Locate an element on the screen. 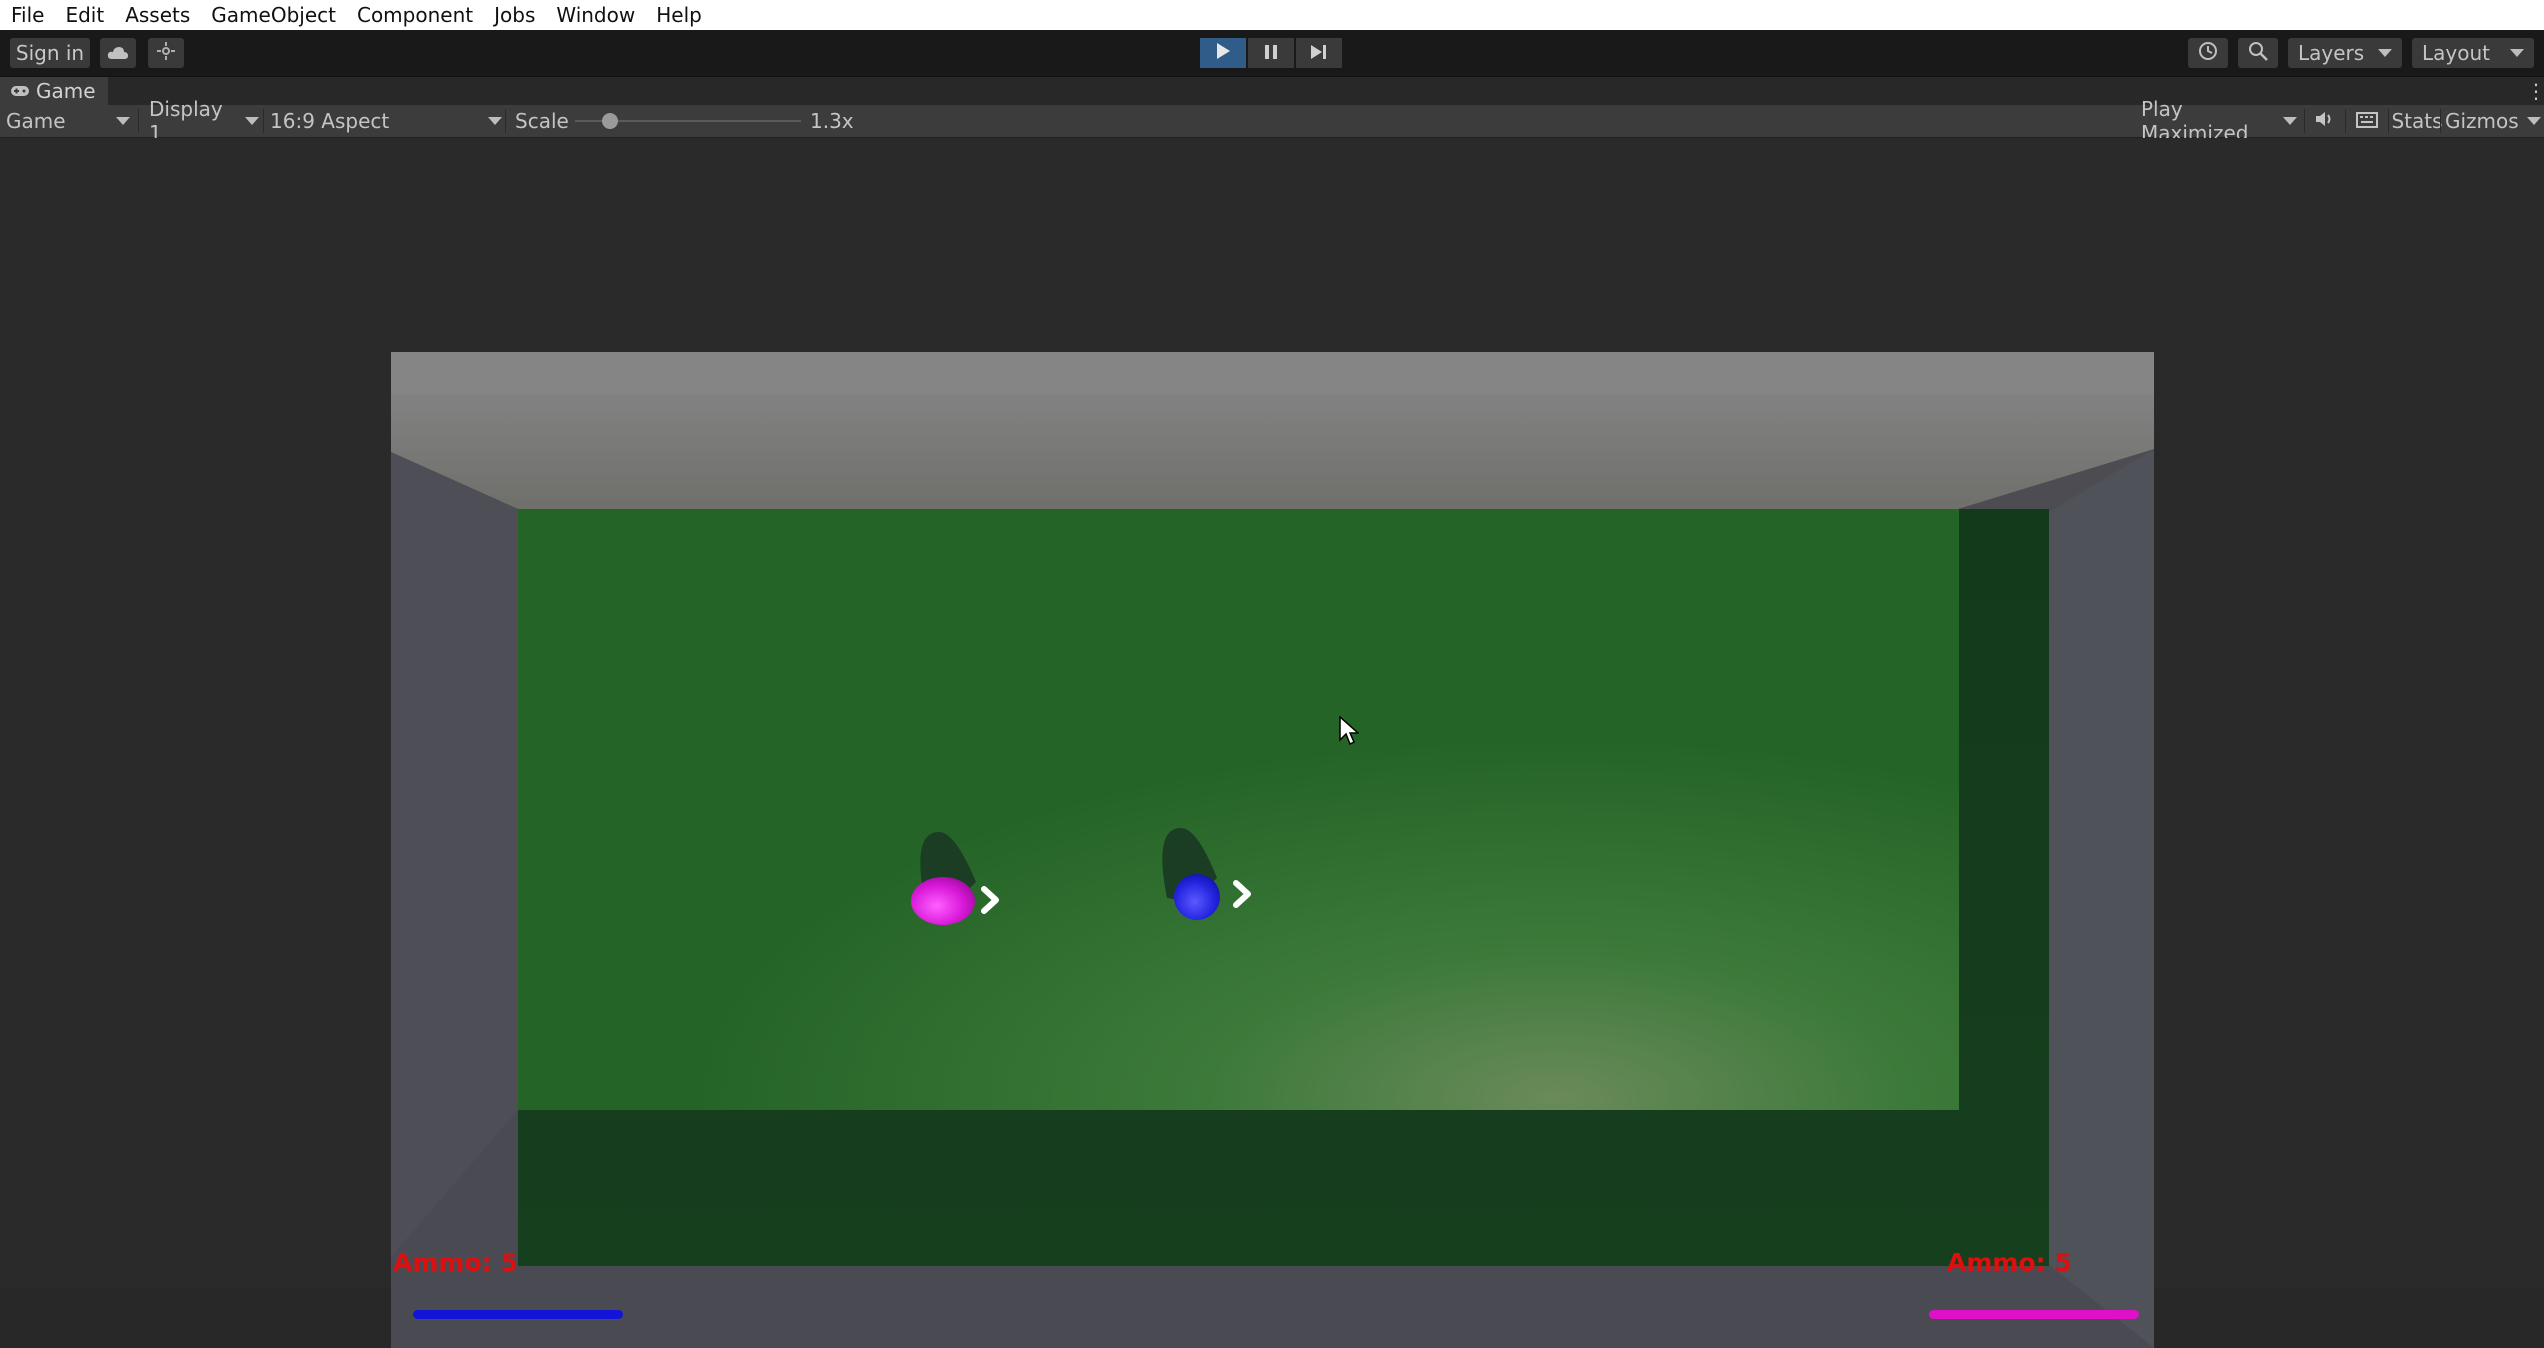 This screenshot has height=1348, width=2544. tab-game: Game is located at coordinates (54, 91).